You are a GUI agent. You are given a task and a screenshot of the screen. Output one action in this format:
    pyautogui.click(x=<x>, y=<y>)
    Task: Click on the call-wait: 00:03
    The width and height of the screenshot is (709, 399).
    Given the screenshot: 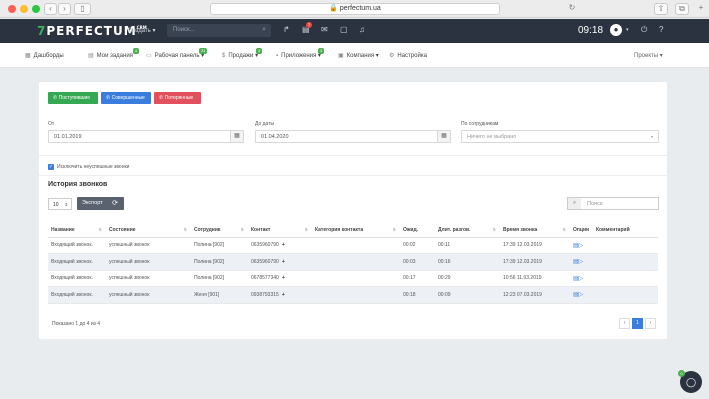 What is the action you would take?
    pyautogui.click(x=417, y=262)
    